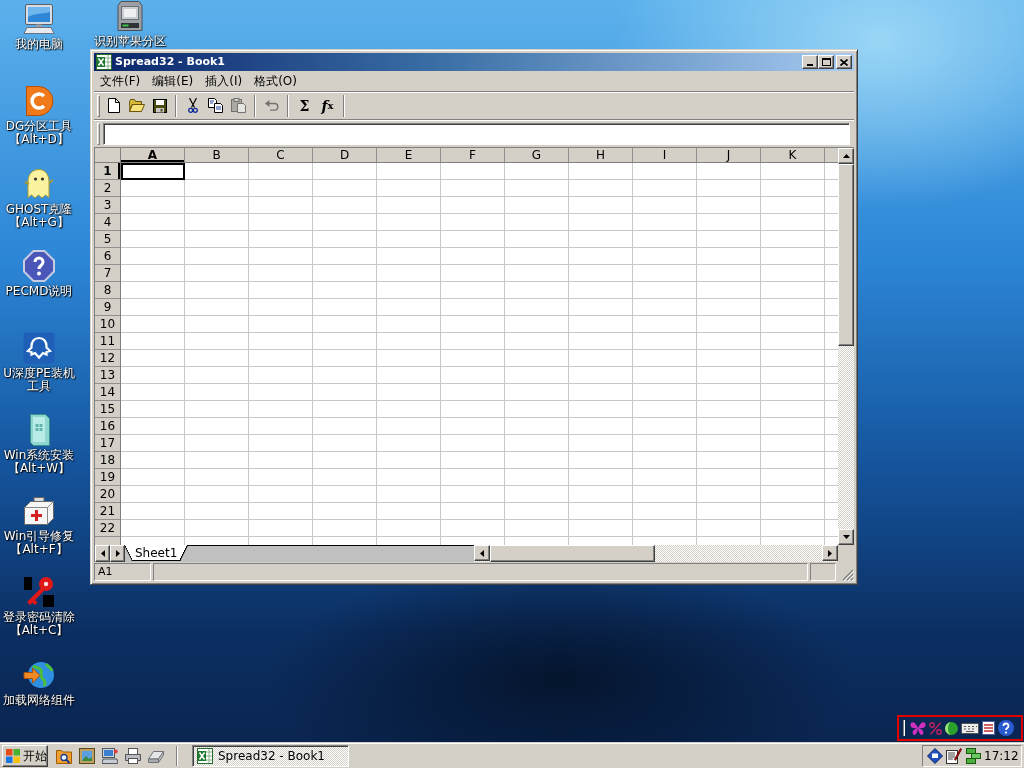 This screenshot has height=768, width=1024. I want to click on row-header: 5, so click(107, 239).